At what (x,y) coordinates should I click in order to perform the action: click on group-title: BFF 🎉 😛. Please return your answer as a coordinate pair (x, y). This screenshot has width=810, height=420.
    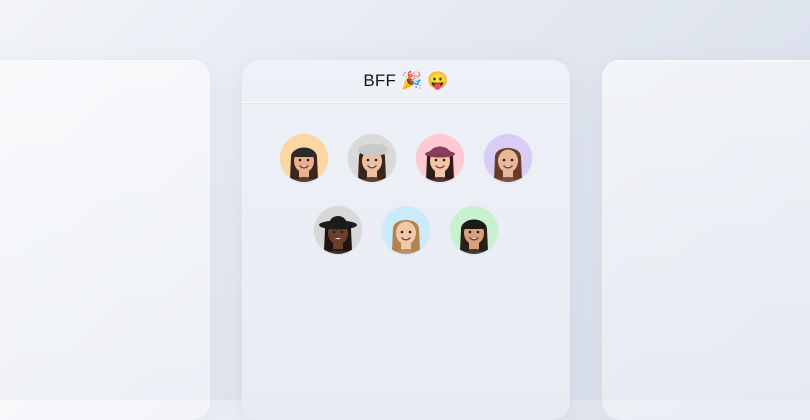
    Looking at the image, I should click on (406, 80).